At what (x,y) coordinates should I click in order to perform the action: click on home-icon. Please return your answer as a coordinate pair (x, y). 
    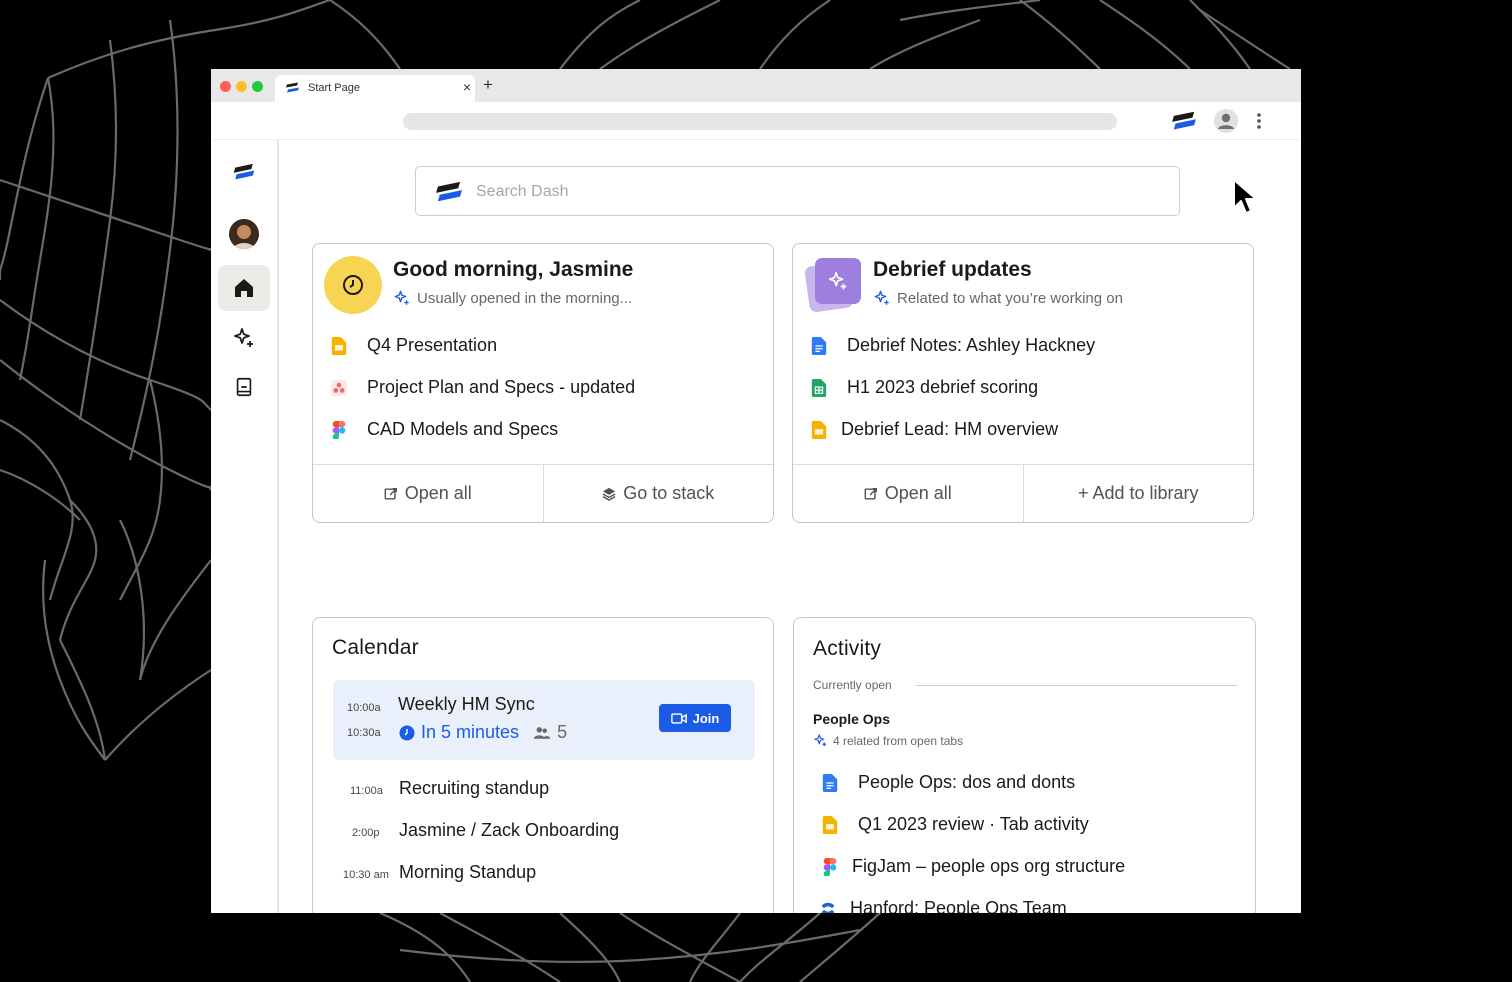
    Looking at the image, I should click on (244, 288).